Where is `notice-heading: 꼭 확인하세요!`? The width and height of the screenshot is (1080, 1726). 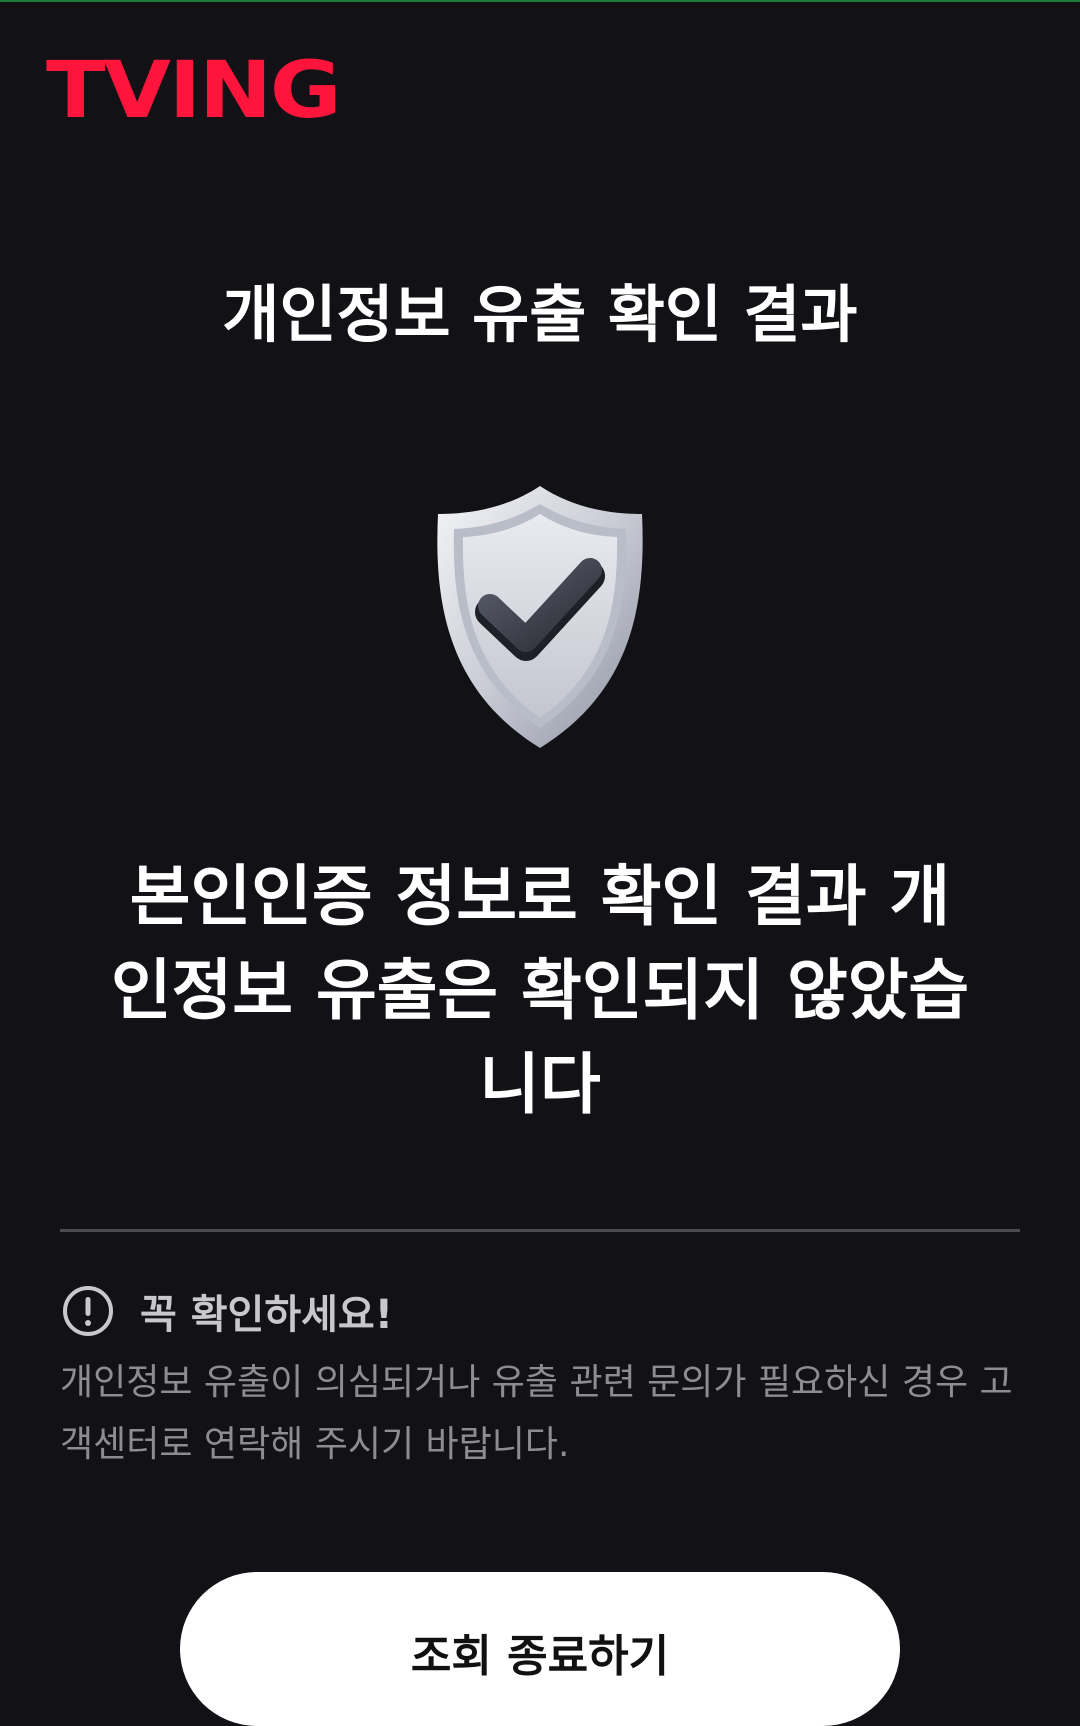 notice-heading: 꼭 확인하세요! is located at coordinates (227, 1311).